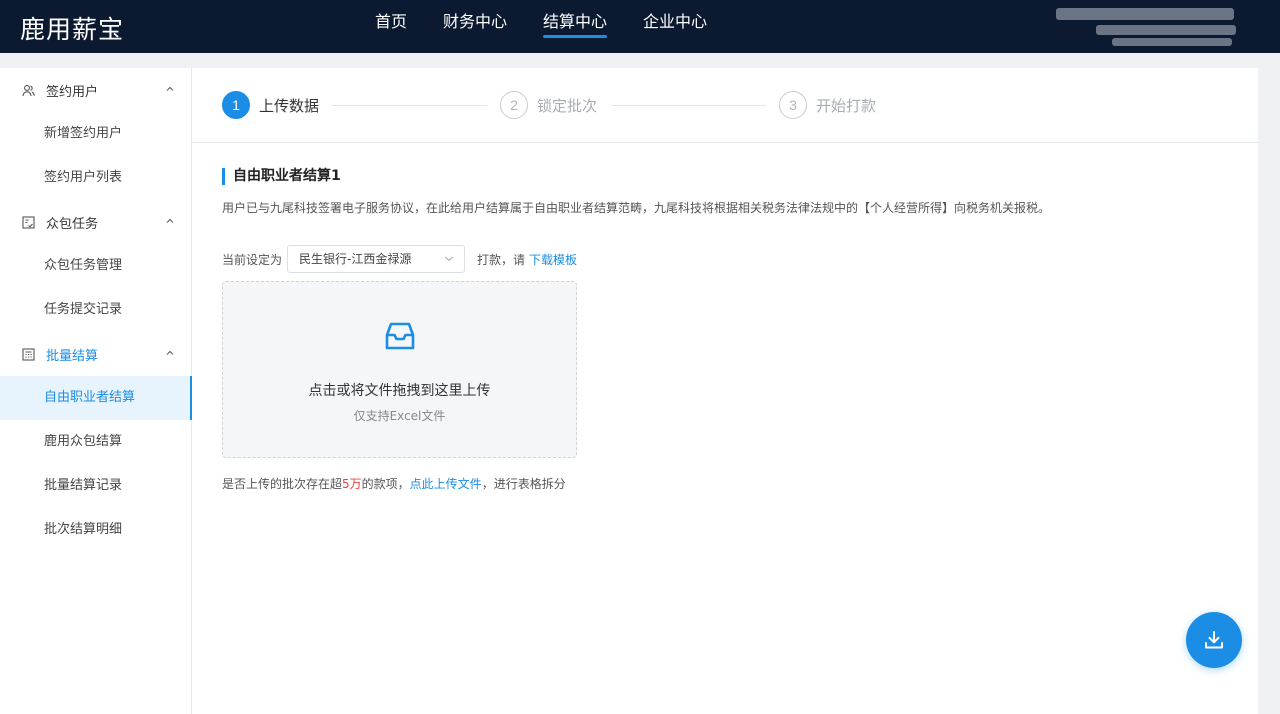  I want to click on upload-main-text: 点击或将文件拖拽到这里上传, so click(399, 391).